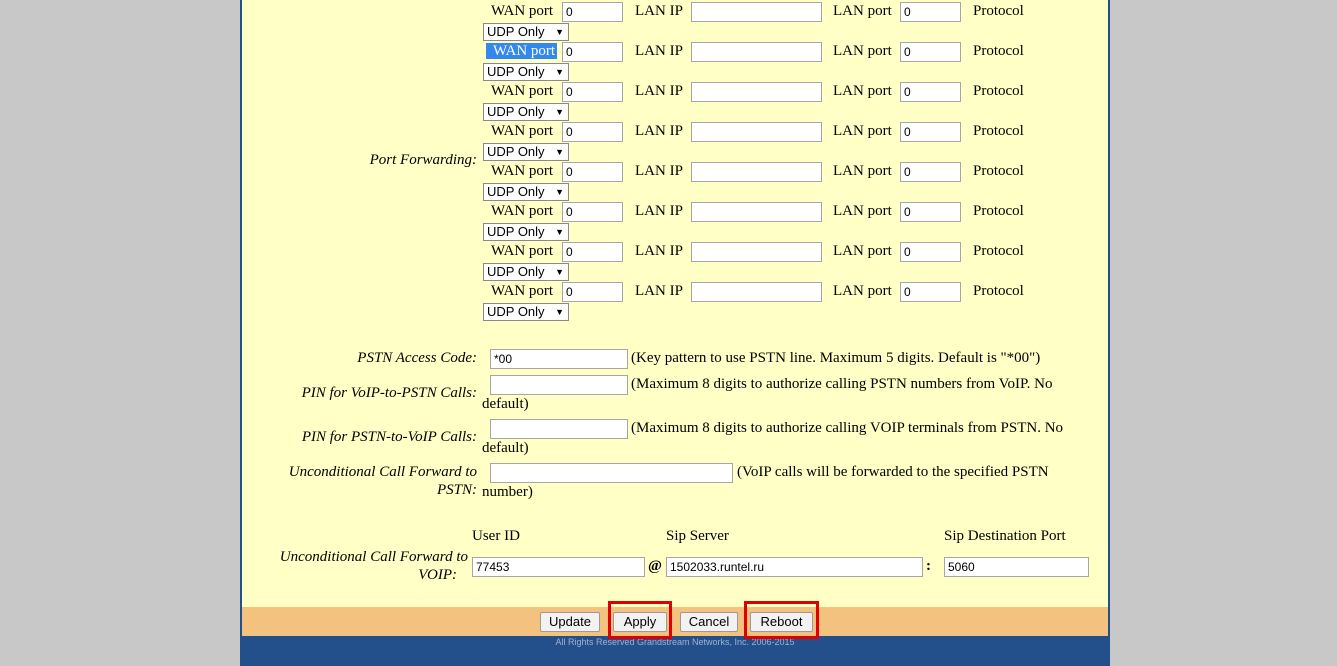 The height and width of the screenshot is (666, 1337). Describe the element at coordinates (558, 567) in the screenshot. I see `forward-user-id-input` at that location.